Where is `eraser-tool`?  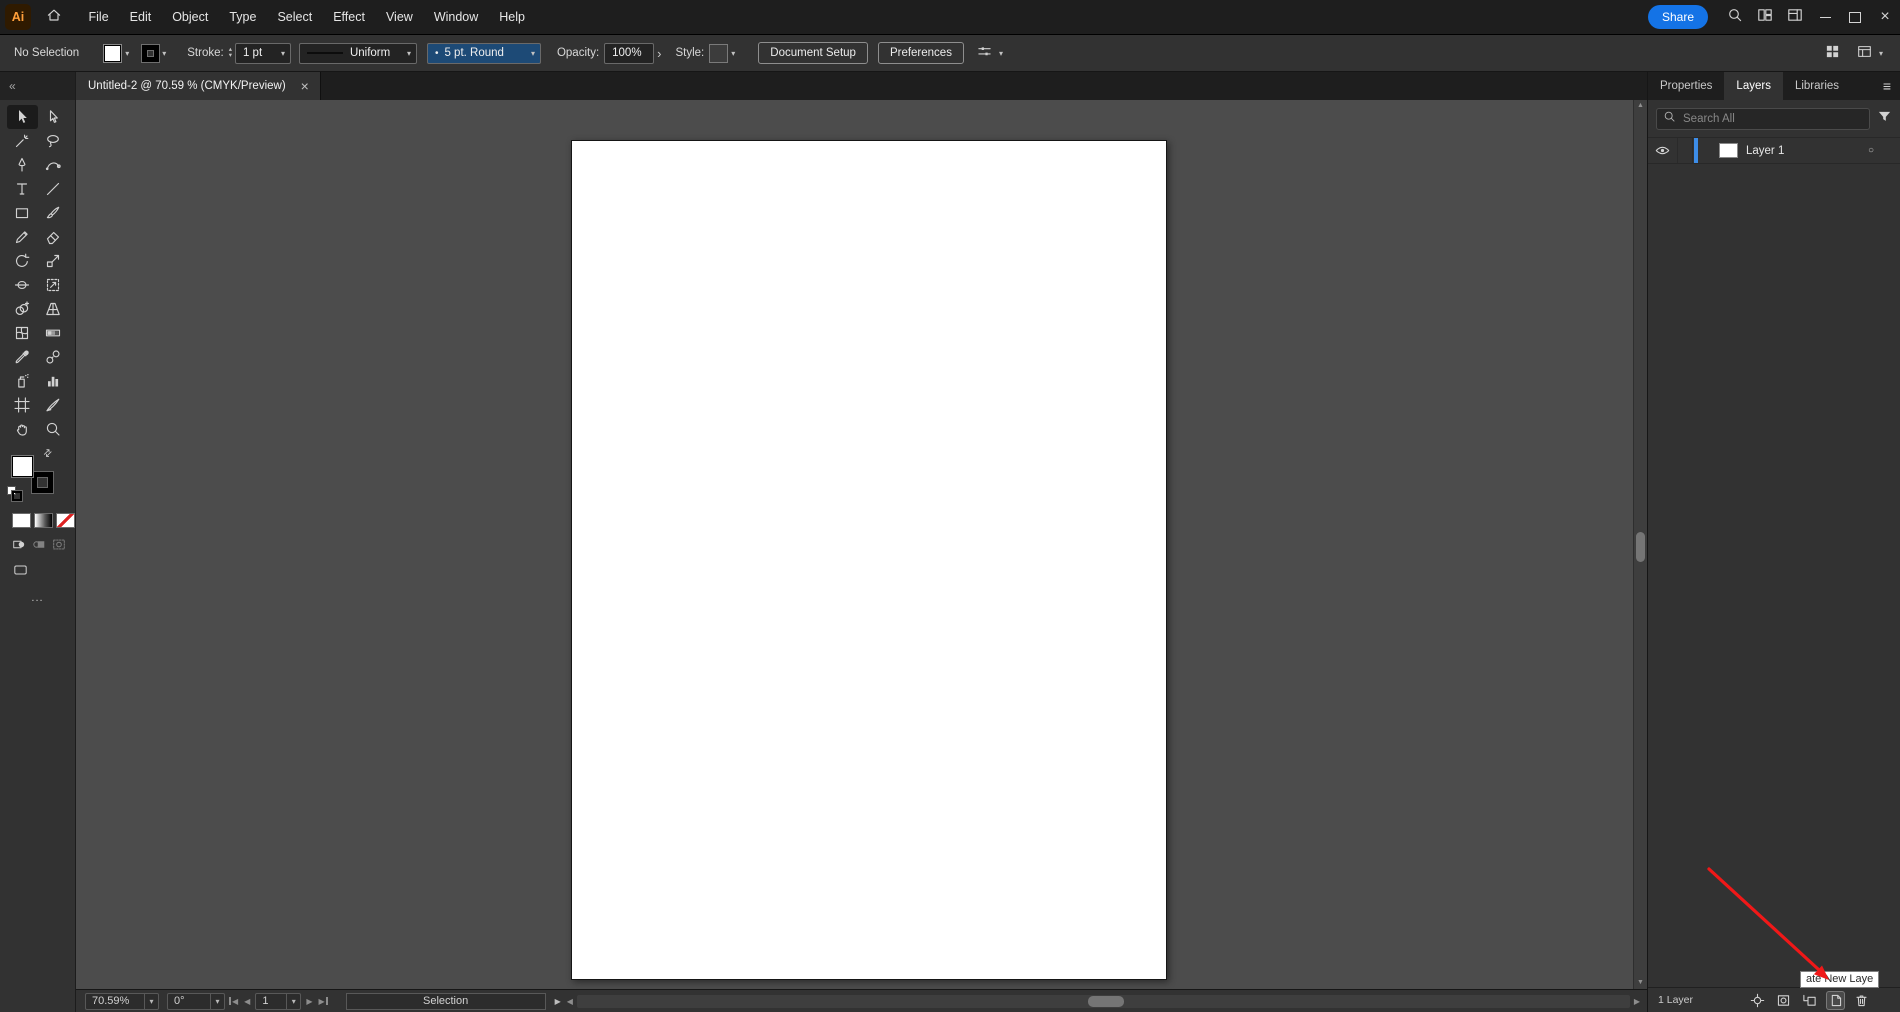
eraser-tool is located at coordinates (53, 237).